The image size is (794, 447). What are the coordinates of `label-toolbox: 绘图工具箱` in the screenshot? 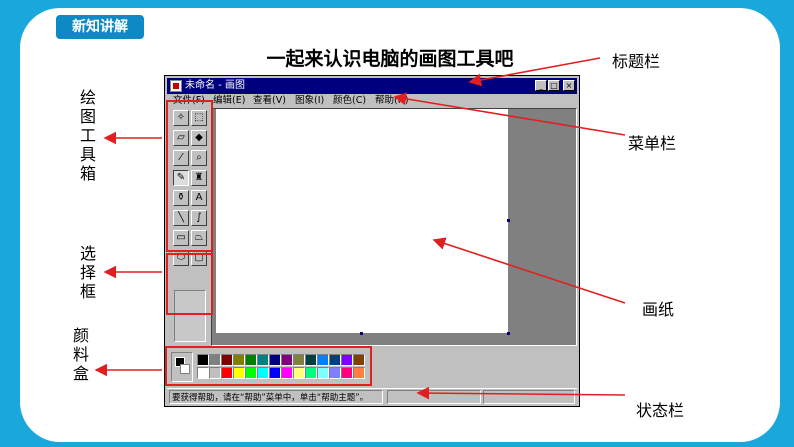 It's located at (87, 135).